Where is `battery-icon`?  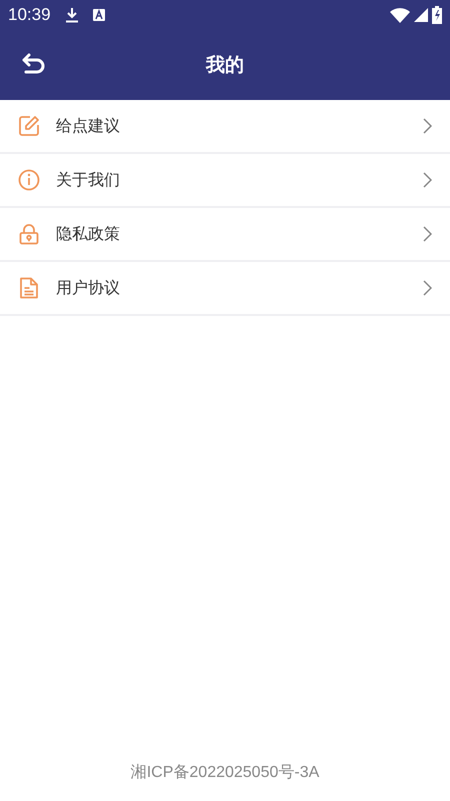 battery-icon is located at coordinates (437, 15).